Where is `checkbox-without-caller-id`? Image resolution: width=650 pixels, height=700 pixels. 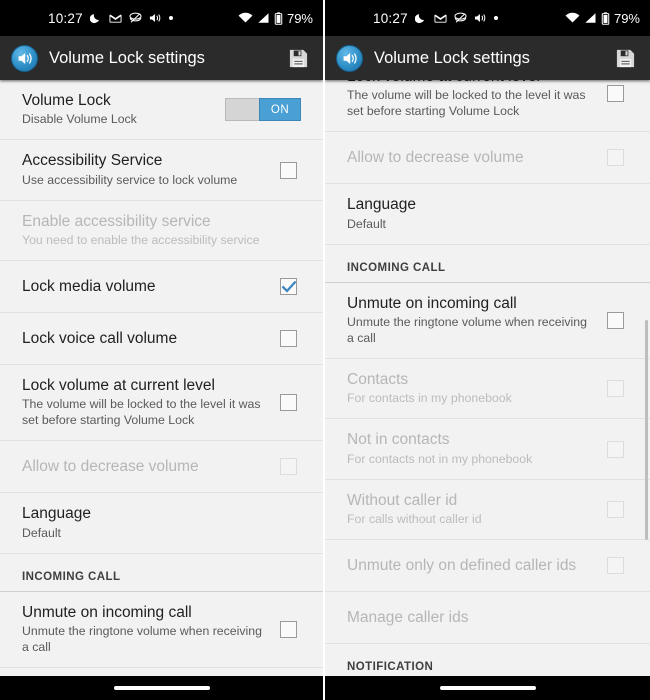 checkbox-without-caller-id is located at coordinates (615, 509).